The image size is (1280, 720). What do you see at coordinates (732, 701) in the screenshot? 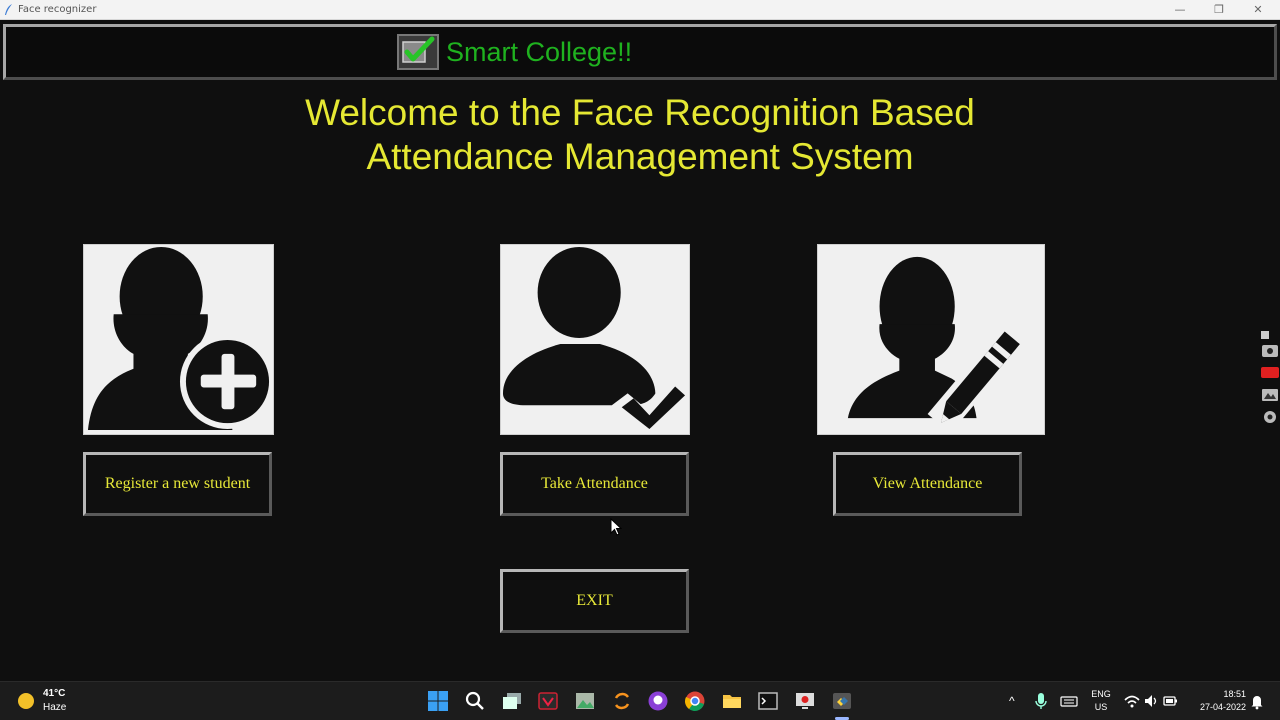
I see `file-explorer-icon` at bounding box center [732, 701].